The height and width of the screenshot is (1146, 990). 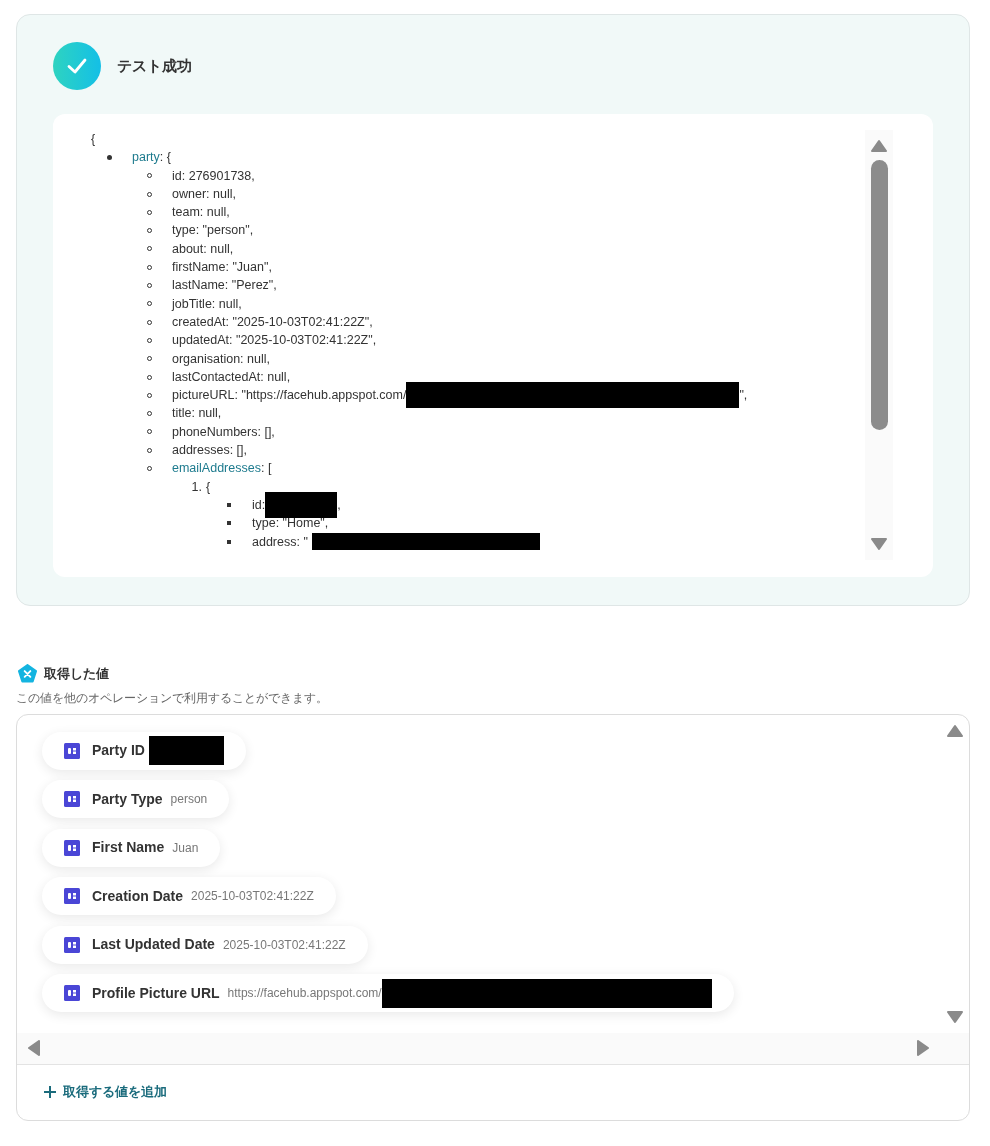 I want to click on json-key: emailAddresses, so click(x=216, y=468).